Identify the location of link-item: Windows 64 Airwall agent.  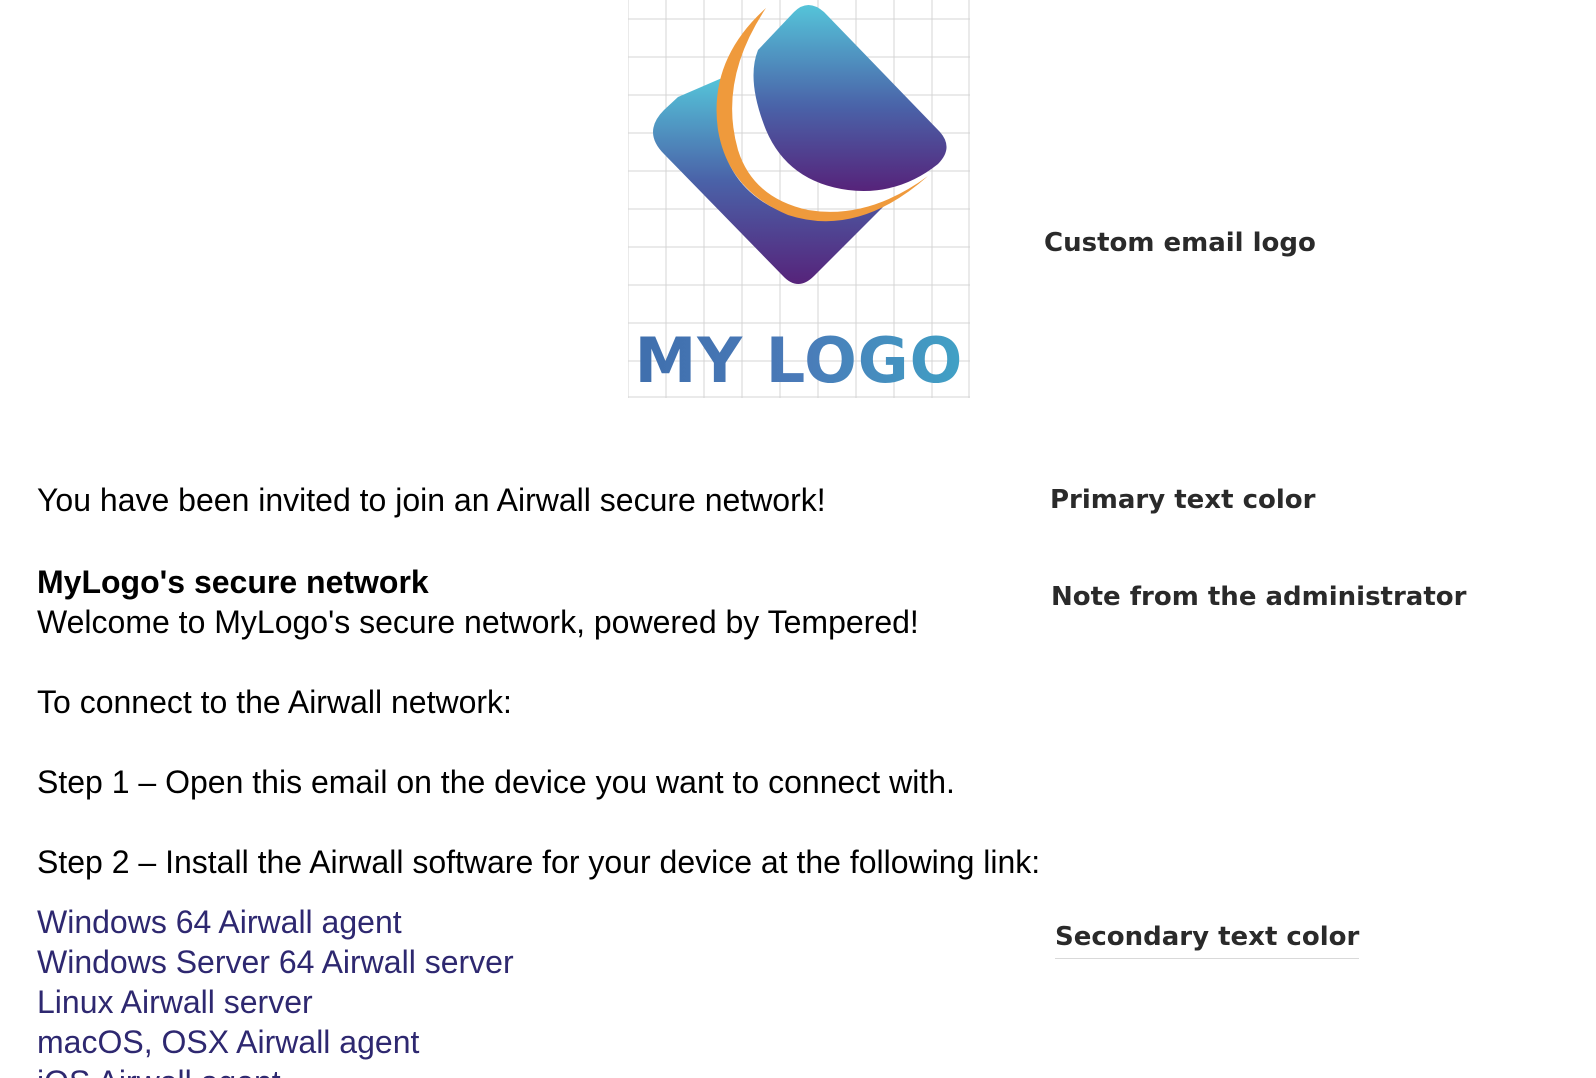
(275, 922).